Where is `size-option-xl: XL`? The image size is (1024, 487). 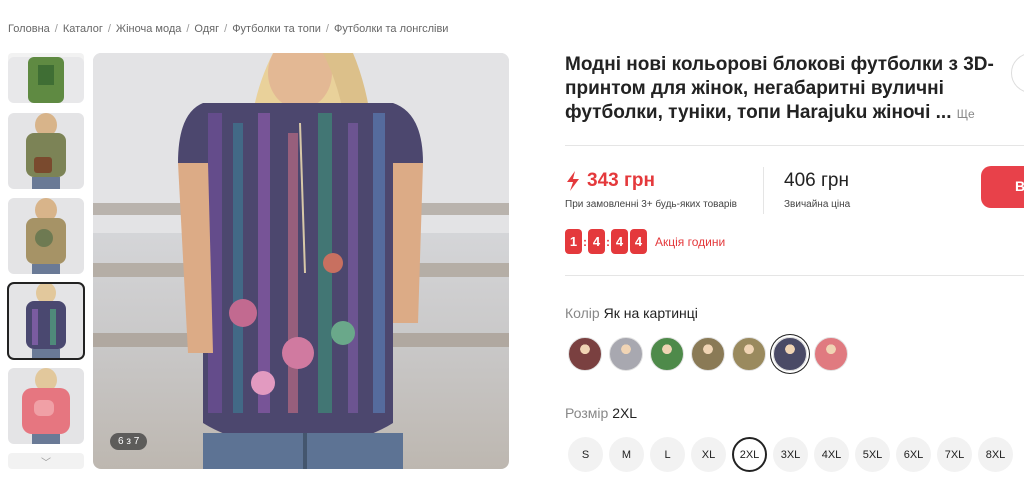
size-option-xl: XL is located at coordinates (708, 454).